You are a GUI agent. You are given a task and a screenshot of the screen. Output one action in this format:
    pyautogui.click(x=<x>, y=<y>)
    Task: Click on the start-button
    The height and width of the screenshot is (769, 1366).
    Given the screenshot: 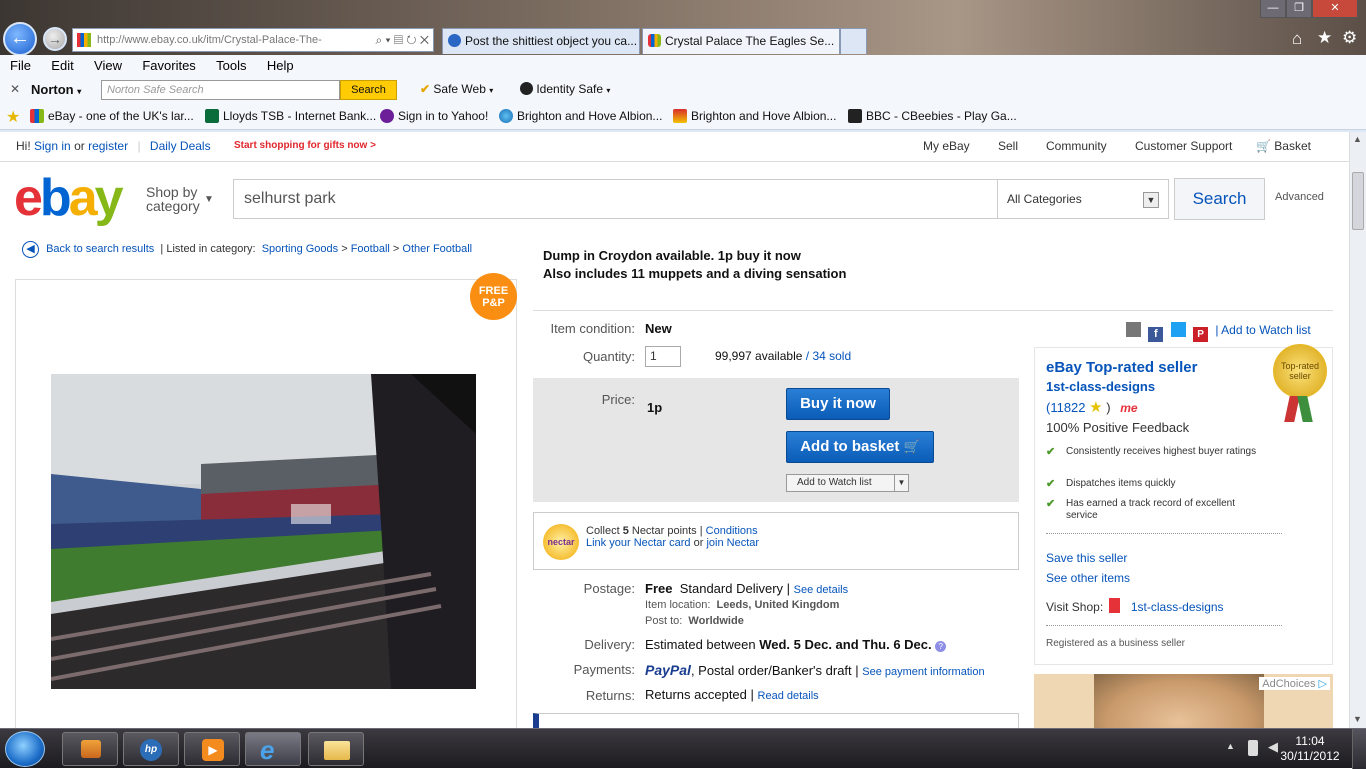 What is the action you would take?
    pyautogui.click(x=25, y=749)
    